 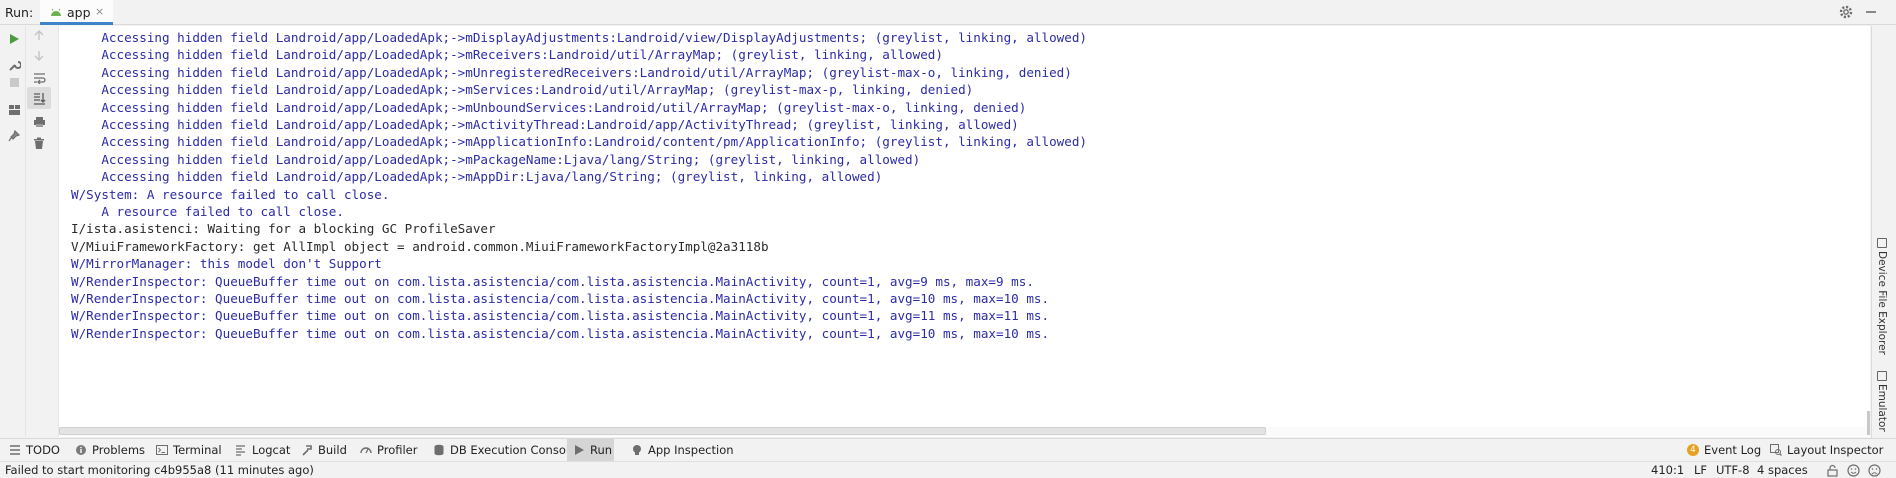 I want to click on arrow-up-icon, so click(x=39, y=35).